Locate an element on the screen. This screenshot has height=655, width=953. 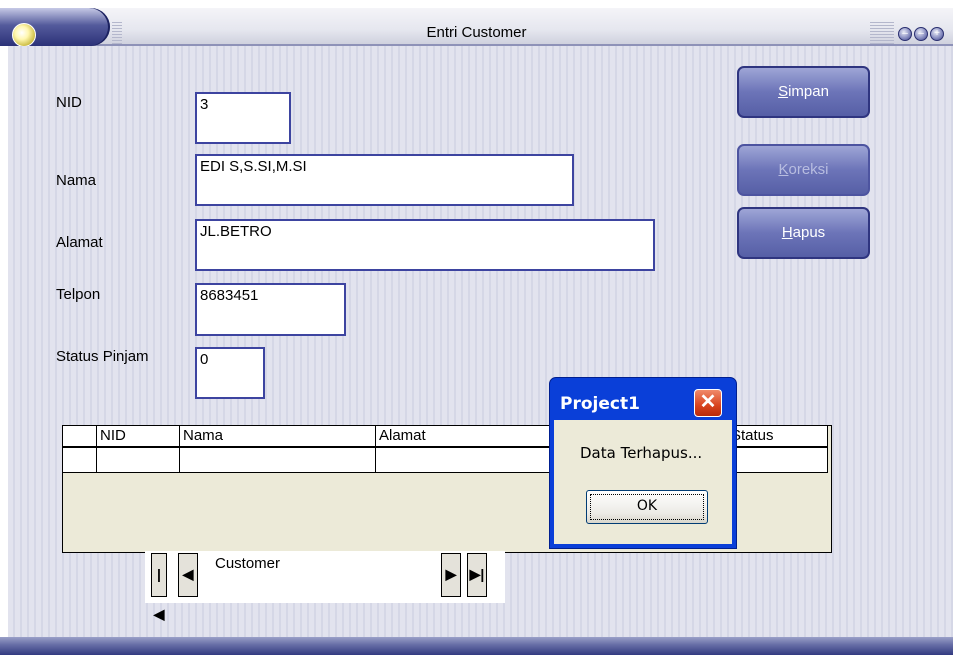
close-icon: ✕ is located at coordinates (708, 403).